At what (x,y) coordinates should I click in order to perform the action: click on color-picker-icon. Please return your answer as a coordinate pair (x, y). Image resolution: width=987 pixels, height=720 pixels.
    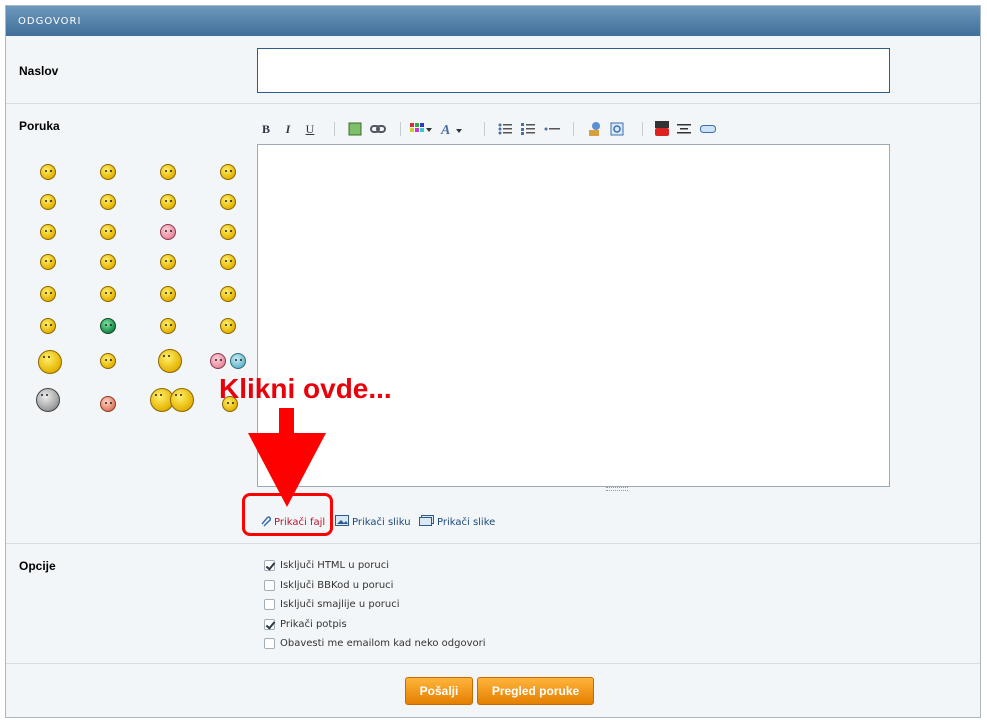
    Looking at the image, I should click on (421, 129).